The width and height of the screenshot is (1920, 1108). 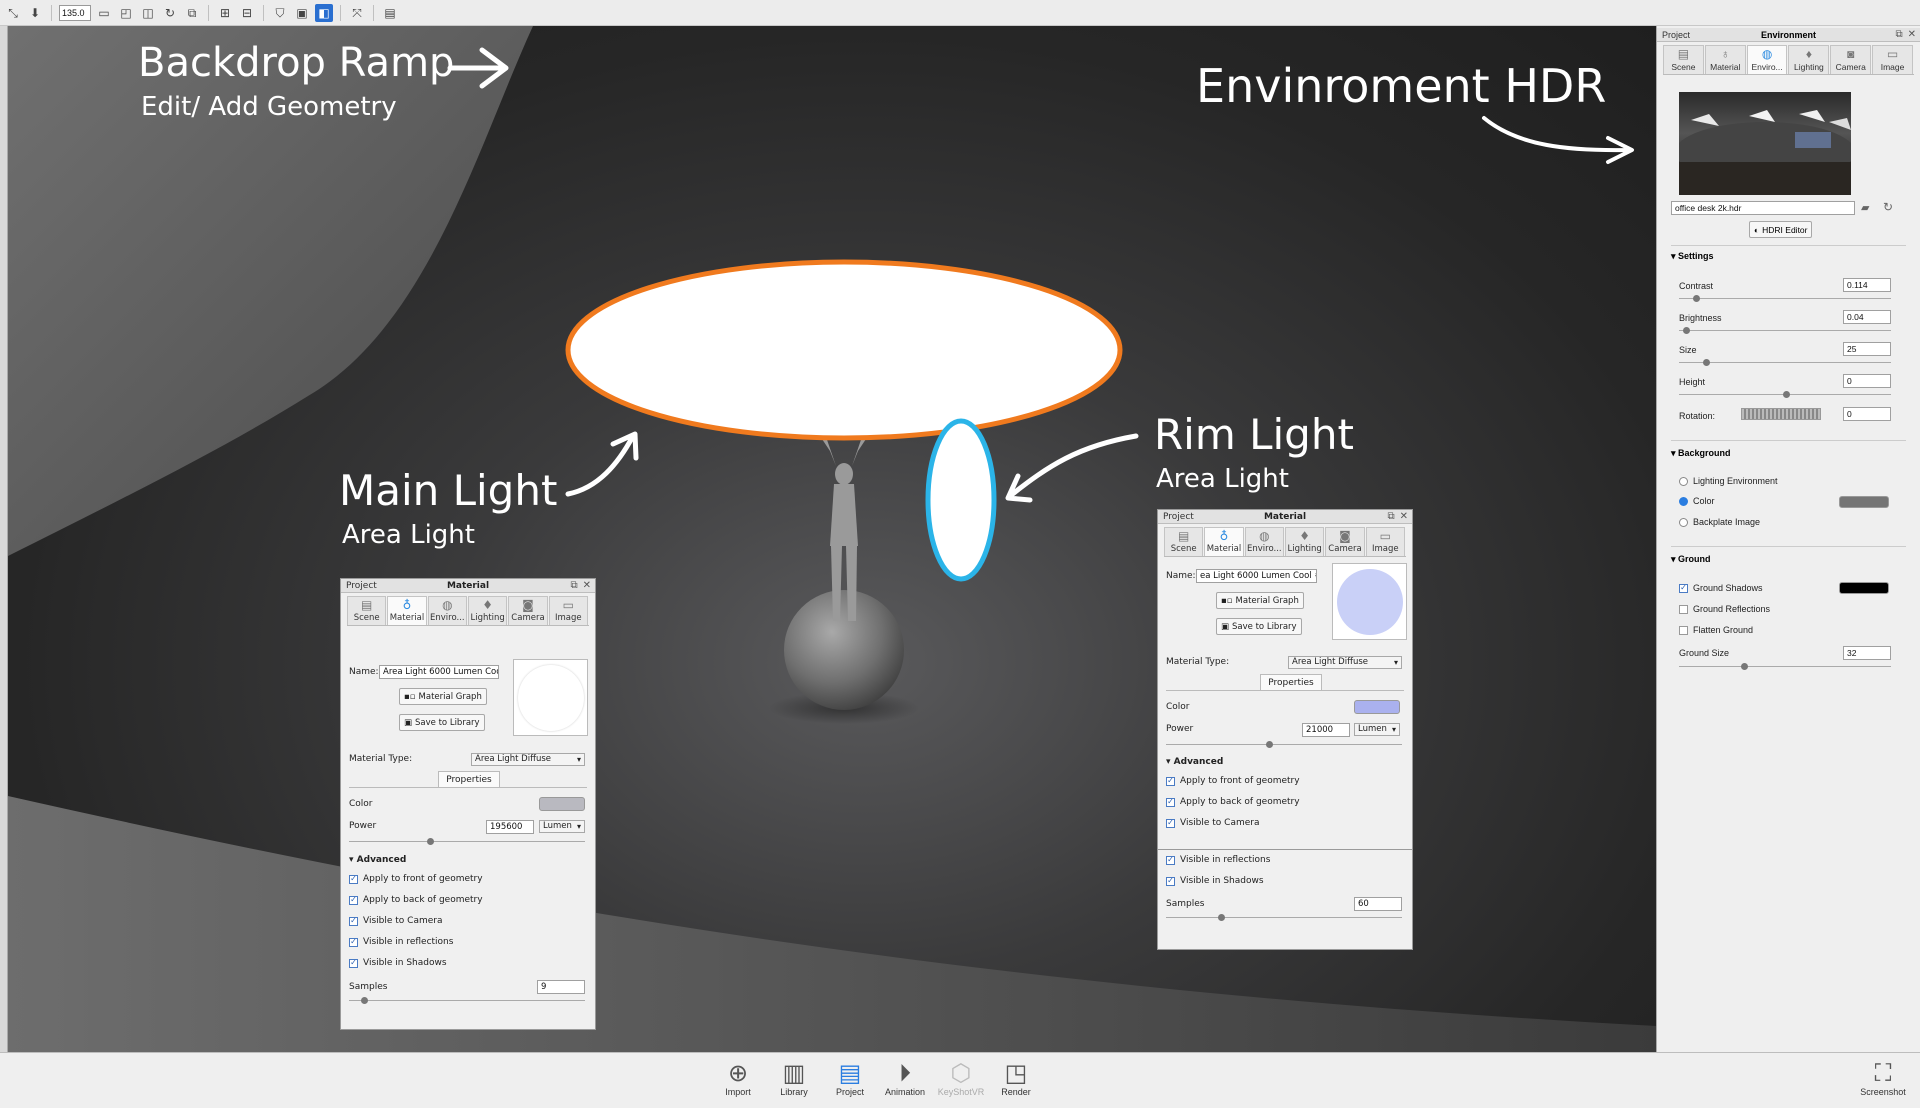 What do you see at coordinates (1683, 501) in the screenshot?
I see `radio-selected-icon` at bounding box center [1683, 501].